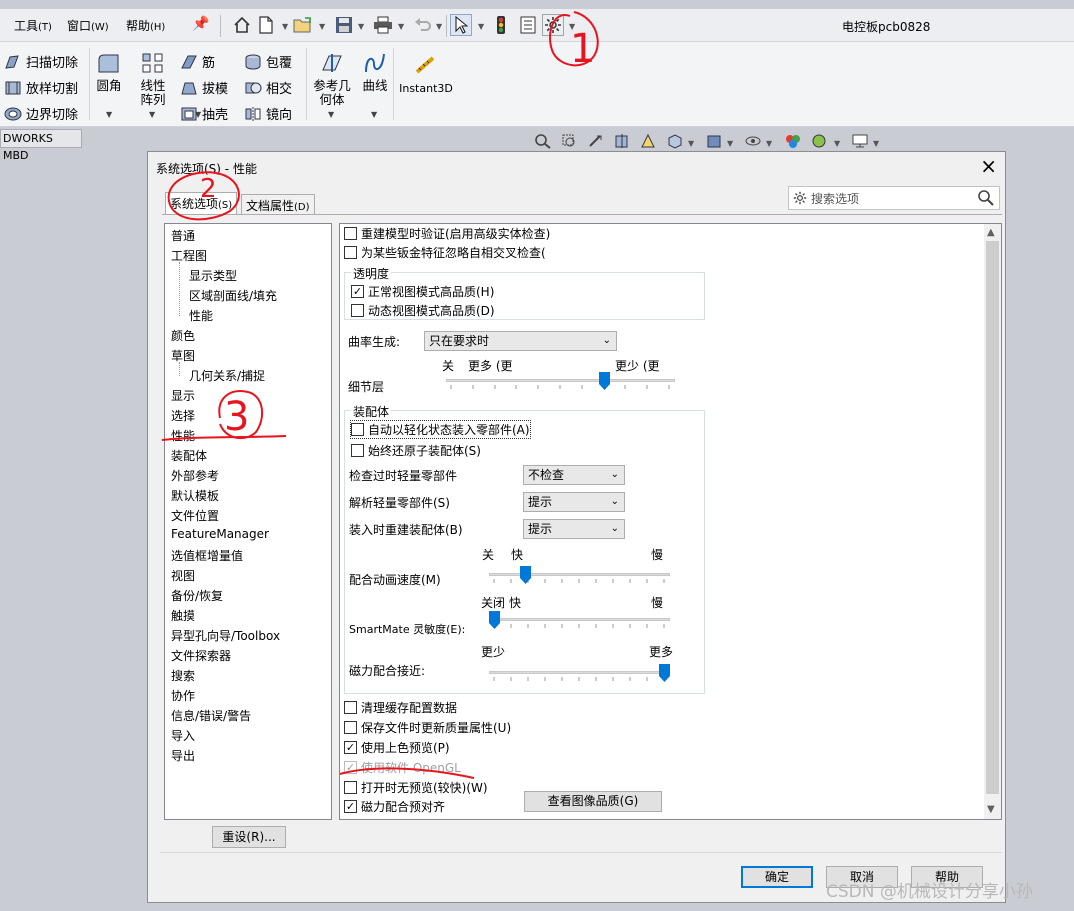  What do you see at coordinates (753, 141) in the screenshot?
I see `hide-show-icon` at bounding box center [753, 141].